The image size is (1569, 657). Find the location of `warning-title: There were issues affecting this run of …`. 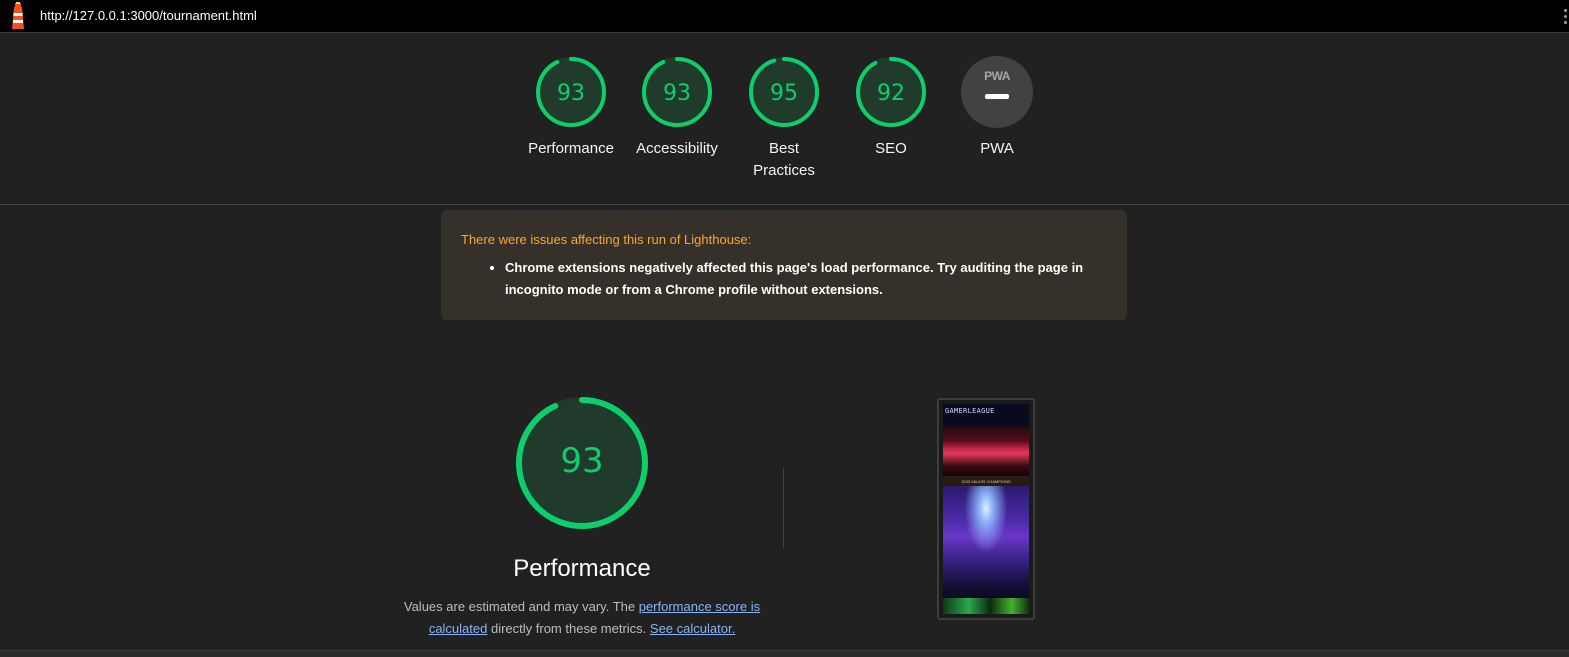

warning-title: There were issues affecting this run of … is located at coordinates (606, 239).